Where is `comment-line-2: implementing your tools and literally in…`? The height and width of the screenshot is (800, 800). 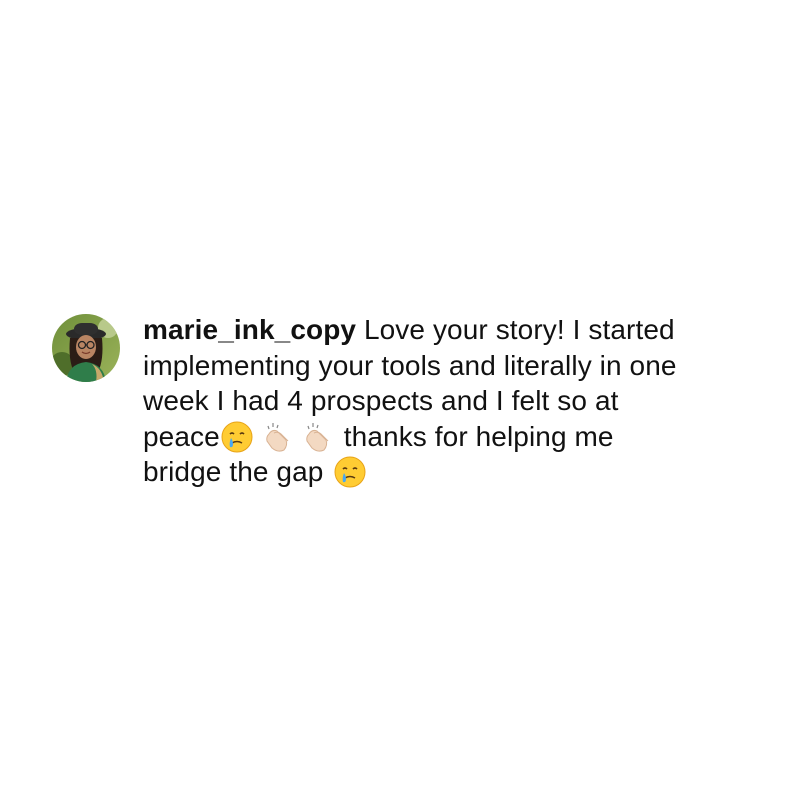 comment-line-2: implementing your tools and literally in… is located at coordinates (453, 366).